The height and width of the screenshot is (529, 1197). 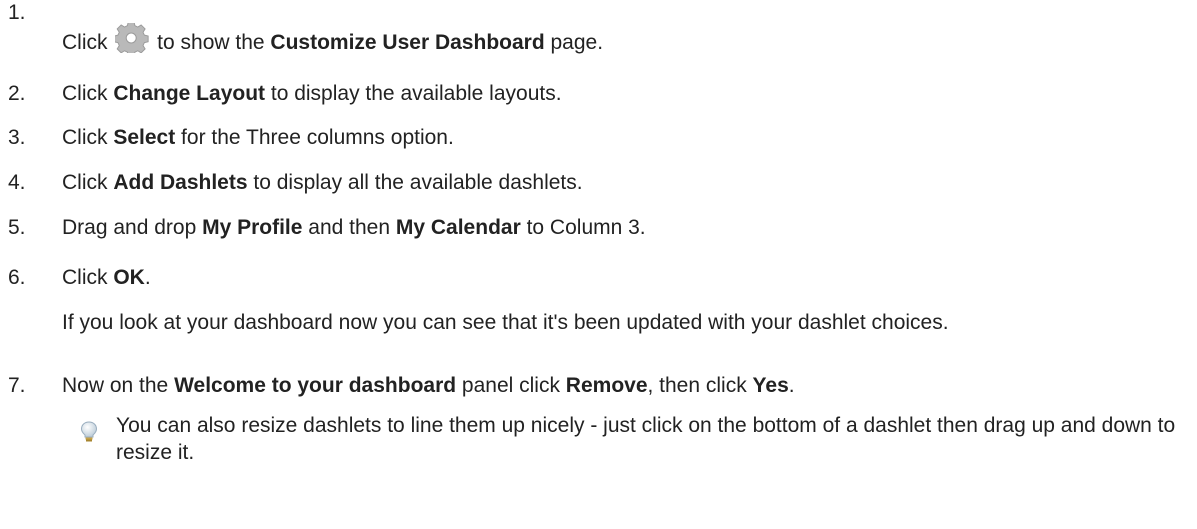 What do you see at coordinates (106, 277) in the screenshot?
I see `step-text: Click OK.` at bounding box center [106, 277].